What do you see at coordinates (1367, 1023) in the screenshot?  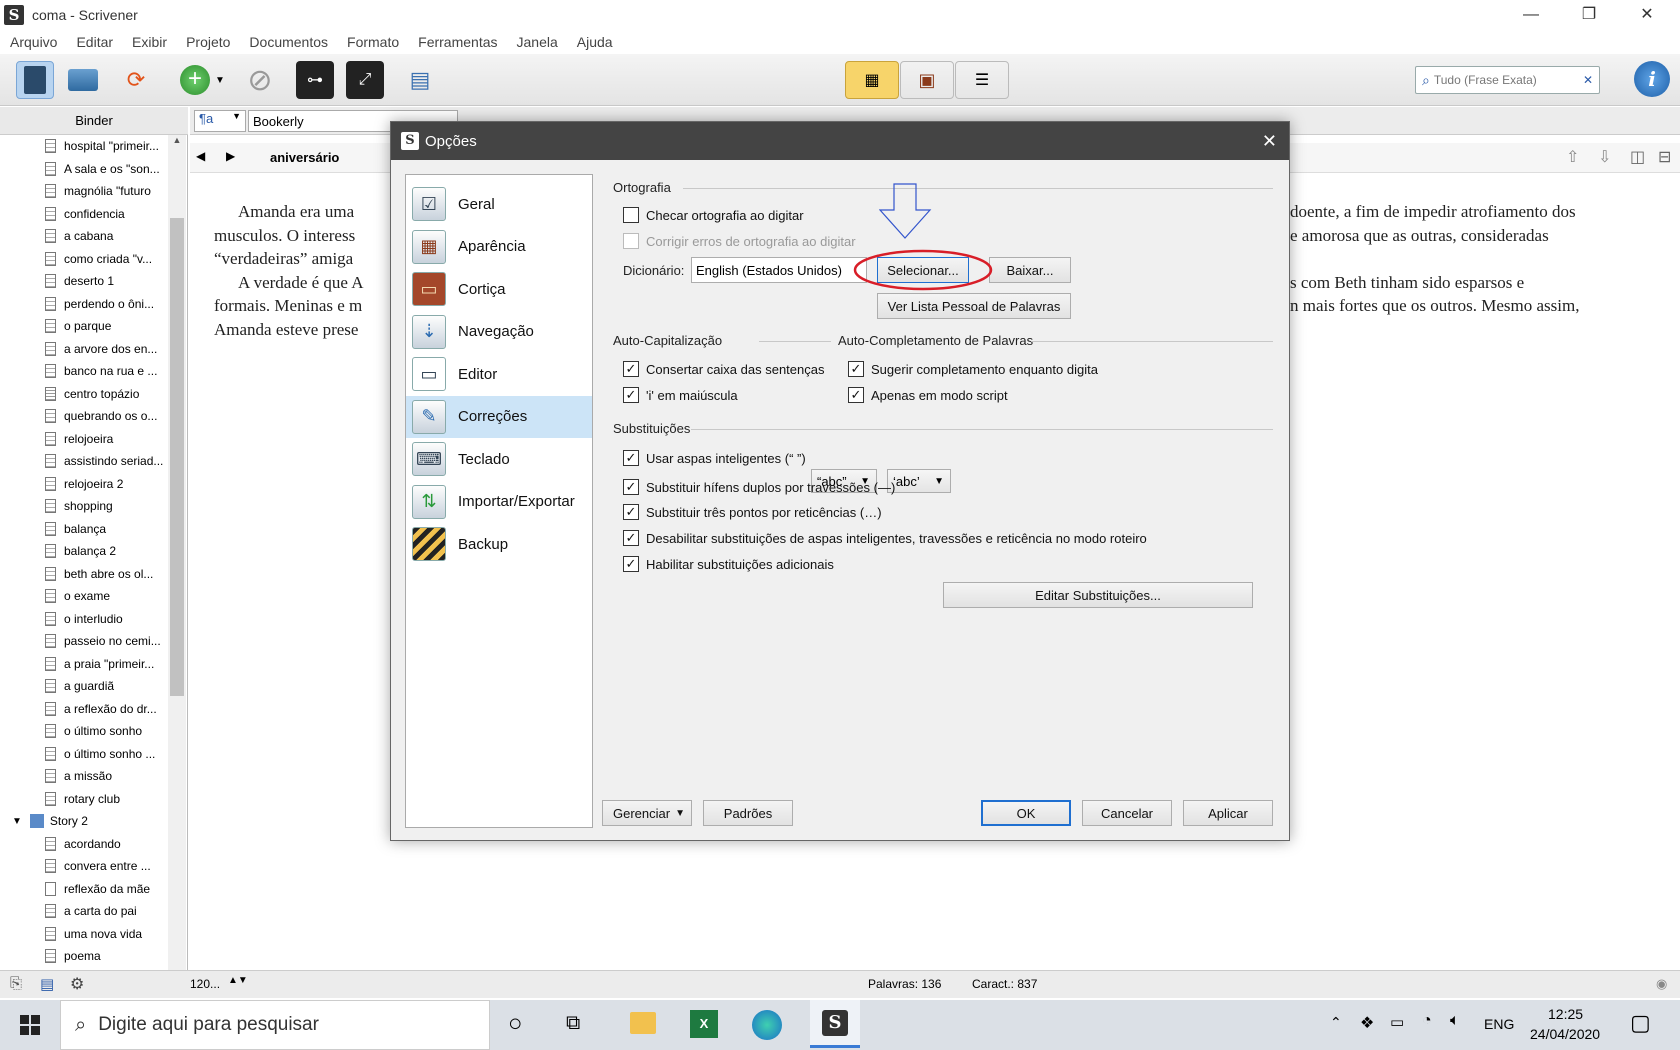 I see `dropbox-icon: ❖` at bounding box center [1367, 1023].